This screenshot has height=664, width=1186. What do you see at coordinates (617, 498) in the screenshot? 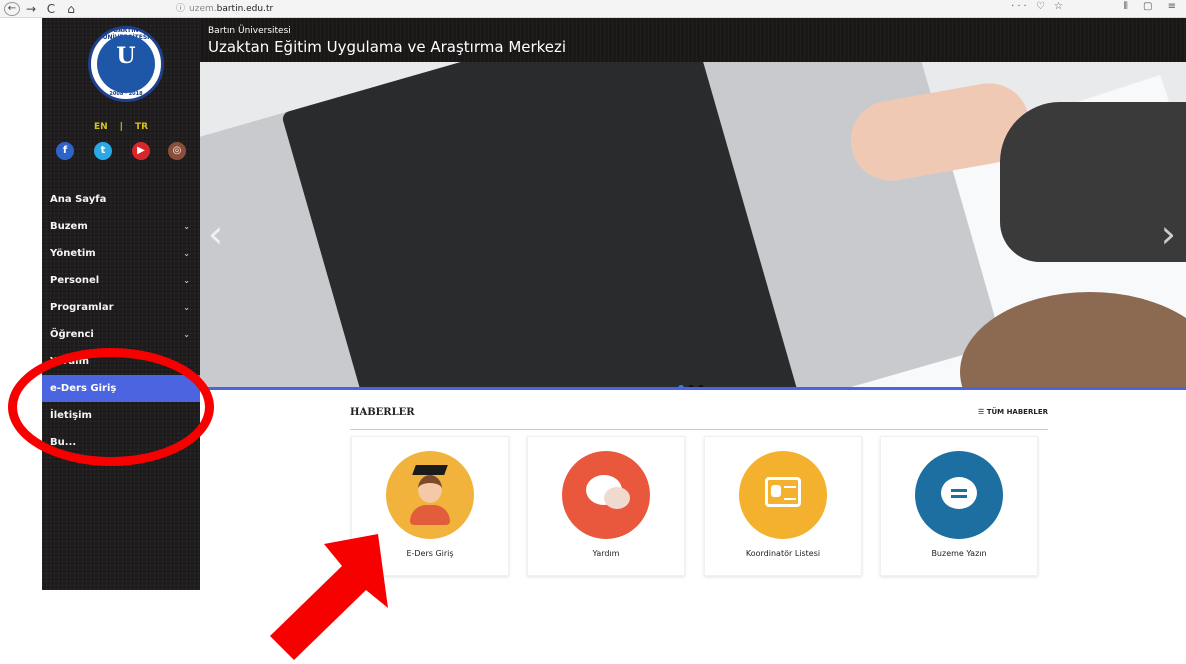
I see `bubble-shape` at bounding box center [617, 498].